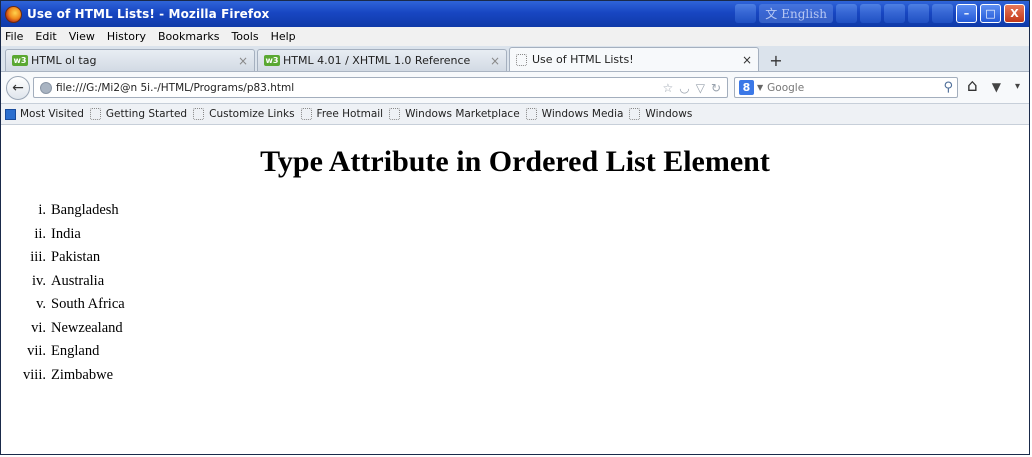  Describe the element at coordinates (38, 257) in the screenshot. I see `list-numeral: iii.` at that location.